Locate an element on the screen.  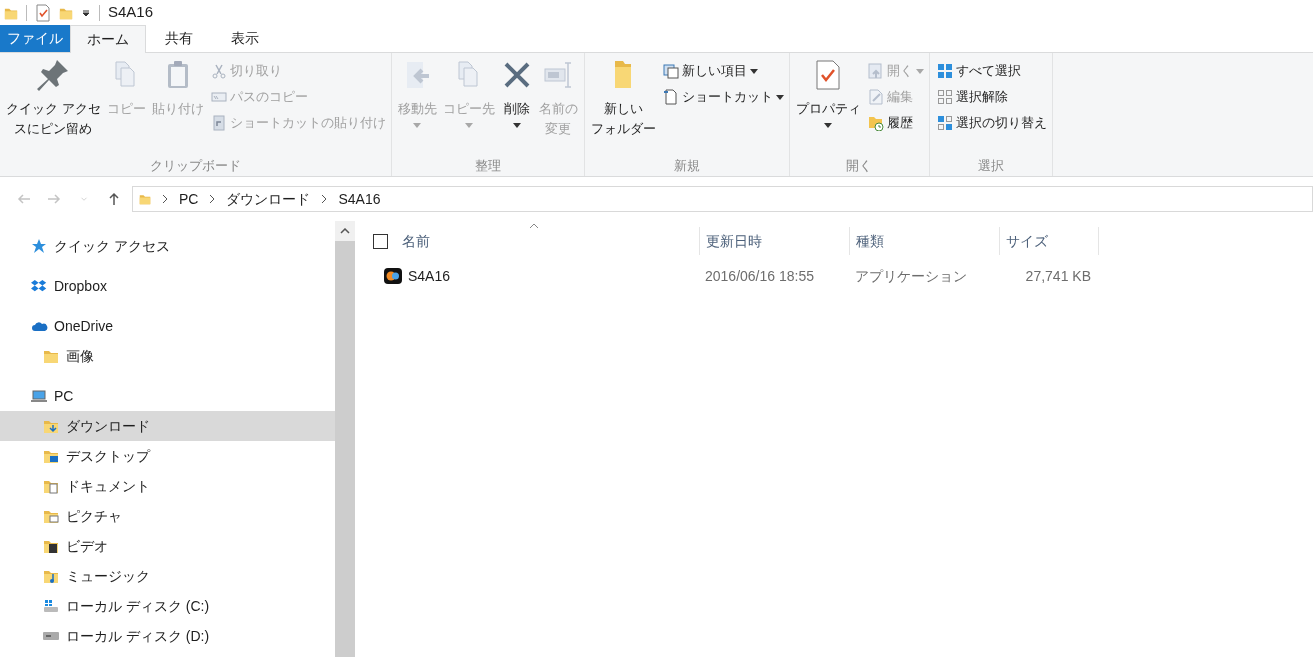
new-item-icon is located at coordinates (670, 71).